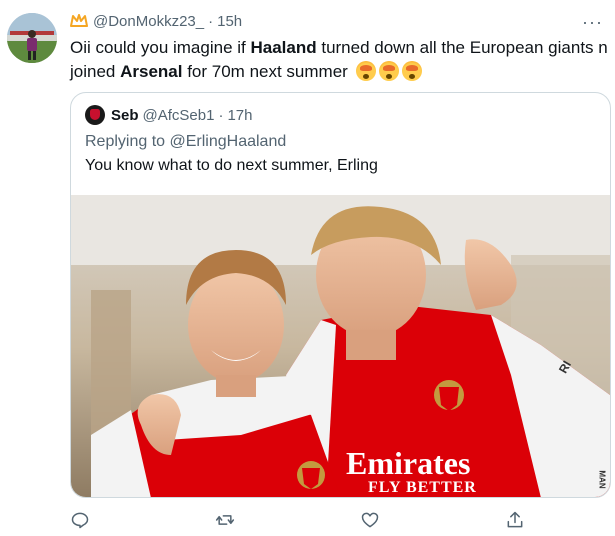 This screenshot has height=536, width=615. Describe the element at coordinates (228, 141) in the screenshot. I see `replying-to-handle: @ErlingHaaland` at that location.